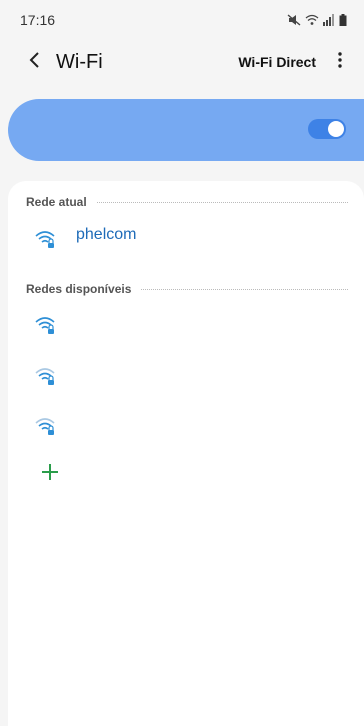 The image size is (364, 726). What do you see at coordinates (327, 129) in the screenshot?
I see `wifi-toggle` at bounding box center [327, 129].